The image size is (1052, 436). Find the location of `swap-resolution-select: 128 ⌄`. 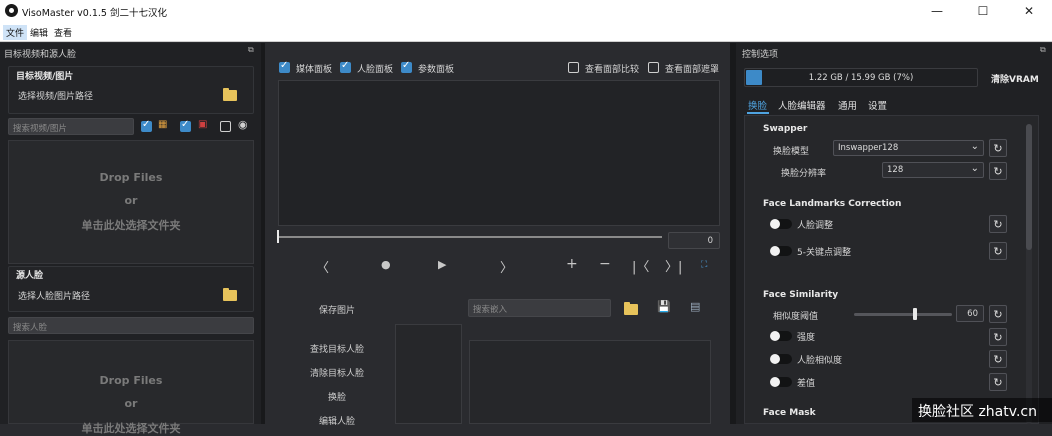

swap-resolution-select: 128 ⌄ is located at coordinates (933, 170).